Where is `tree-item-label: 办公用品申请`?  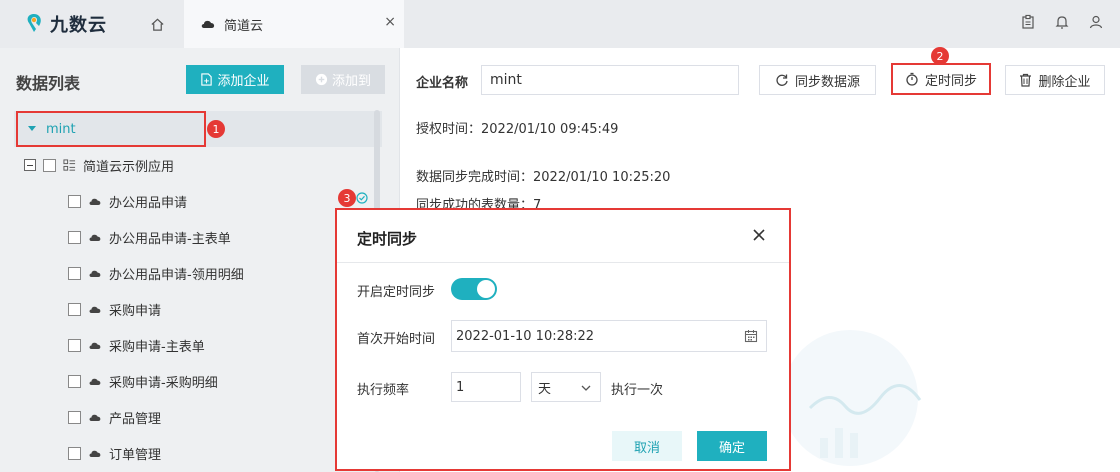
tree-item-label: 办公用品申请 is located at coordinates (148, 203).